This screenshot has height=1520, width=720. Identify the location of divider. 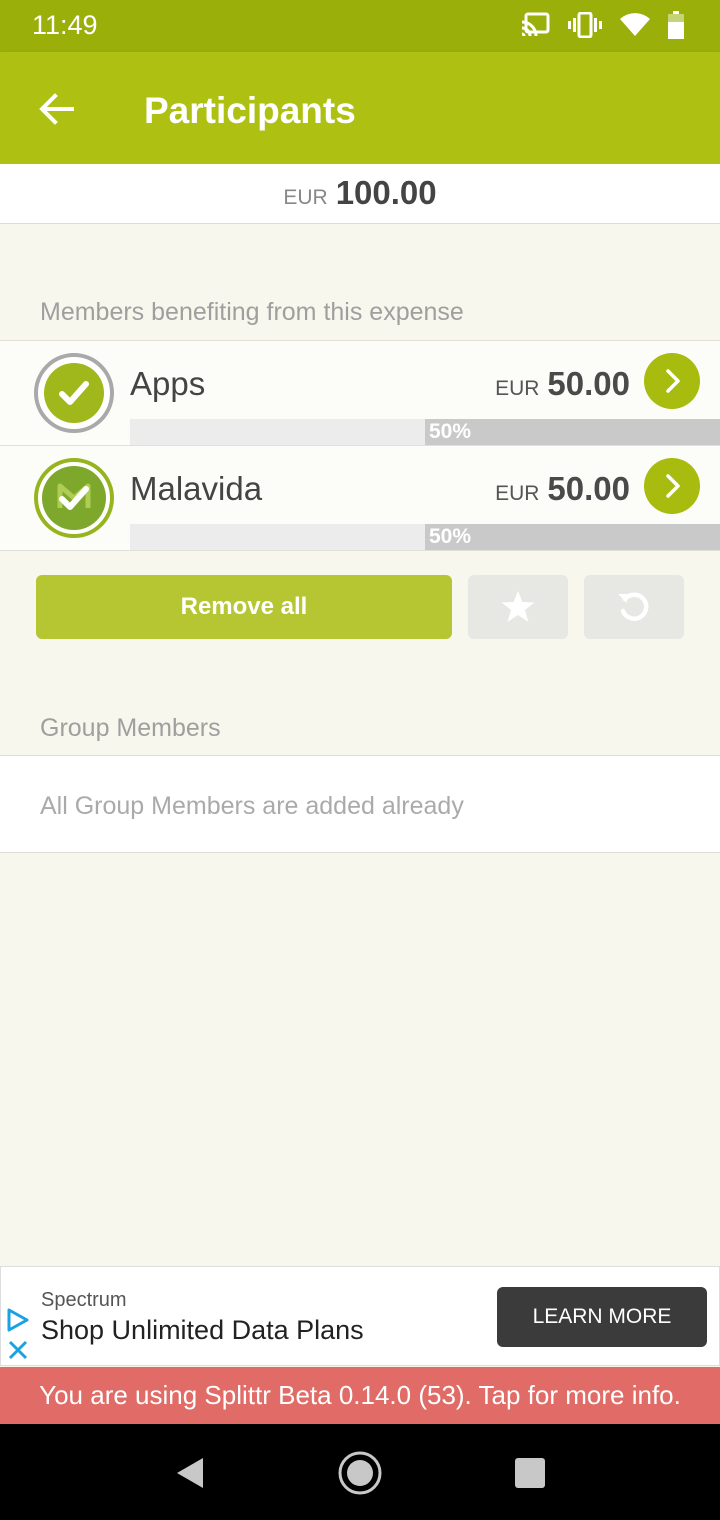
(360, 550).